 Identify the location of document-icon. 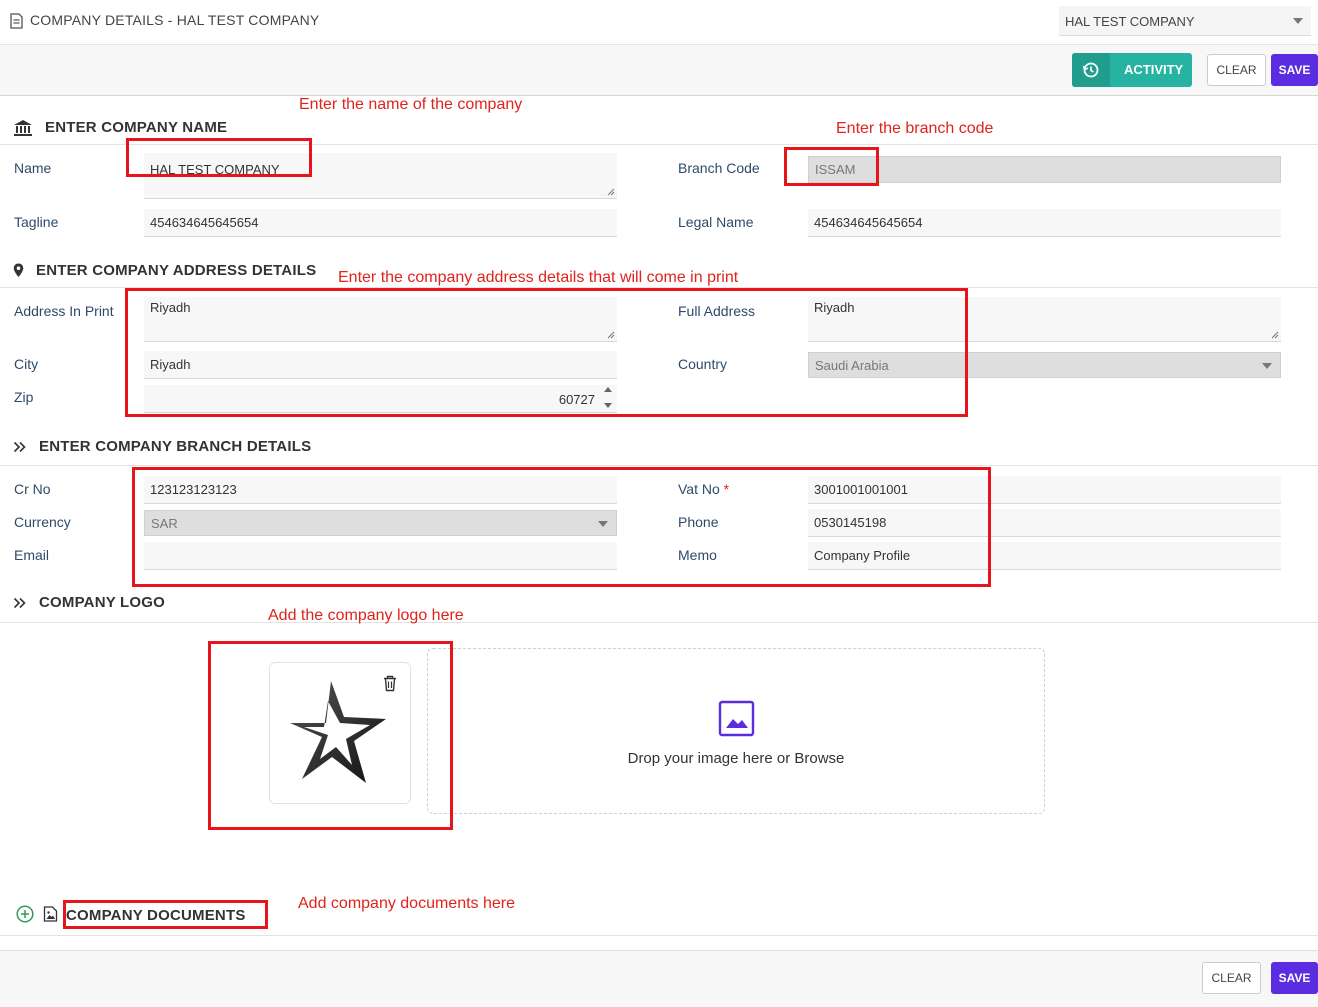
(16, 21).